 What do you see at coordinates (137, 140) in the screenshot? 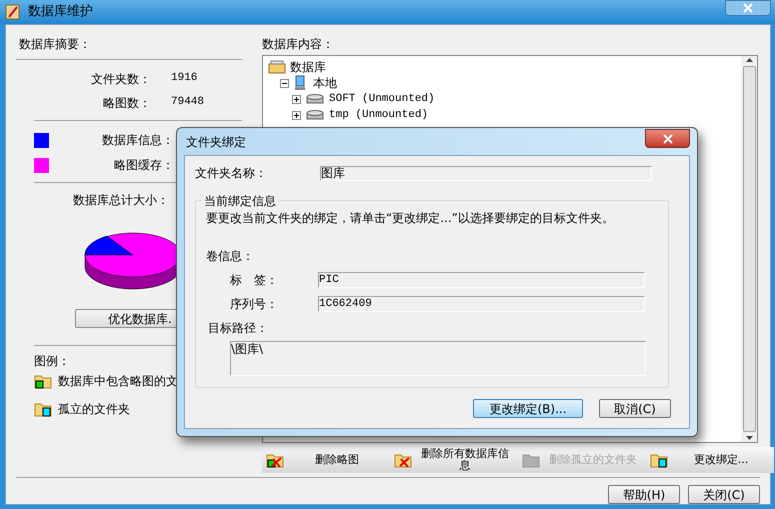
I see `size-label: 数据库信息：` at bounding box center [137, 140].